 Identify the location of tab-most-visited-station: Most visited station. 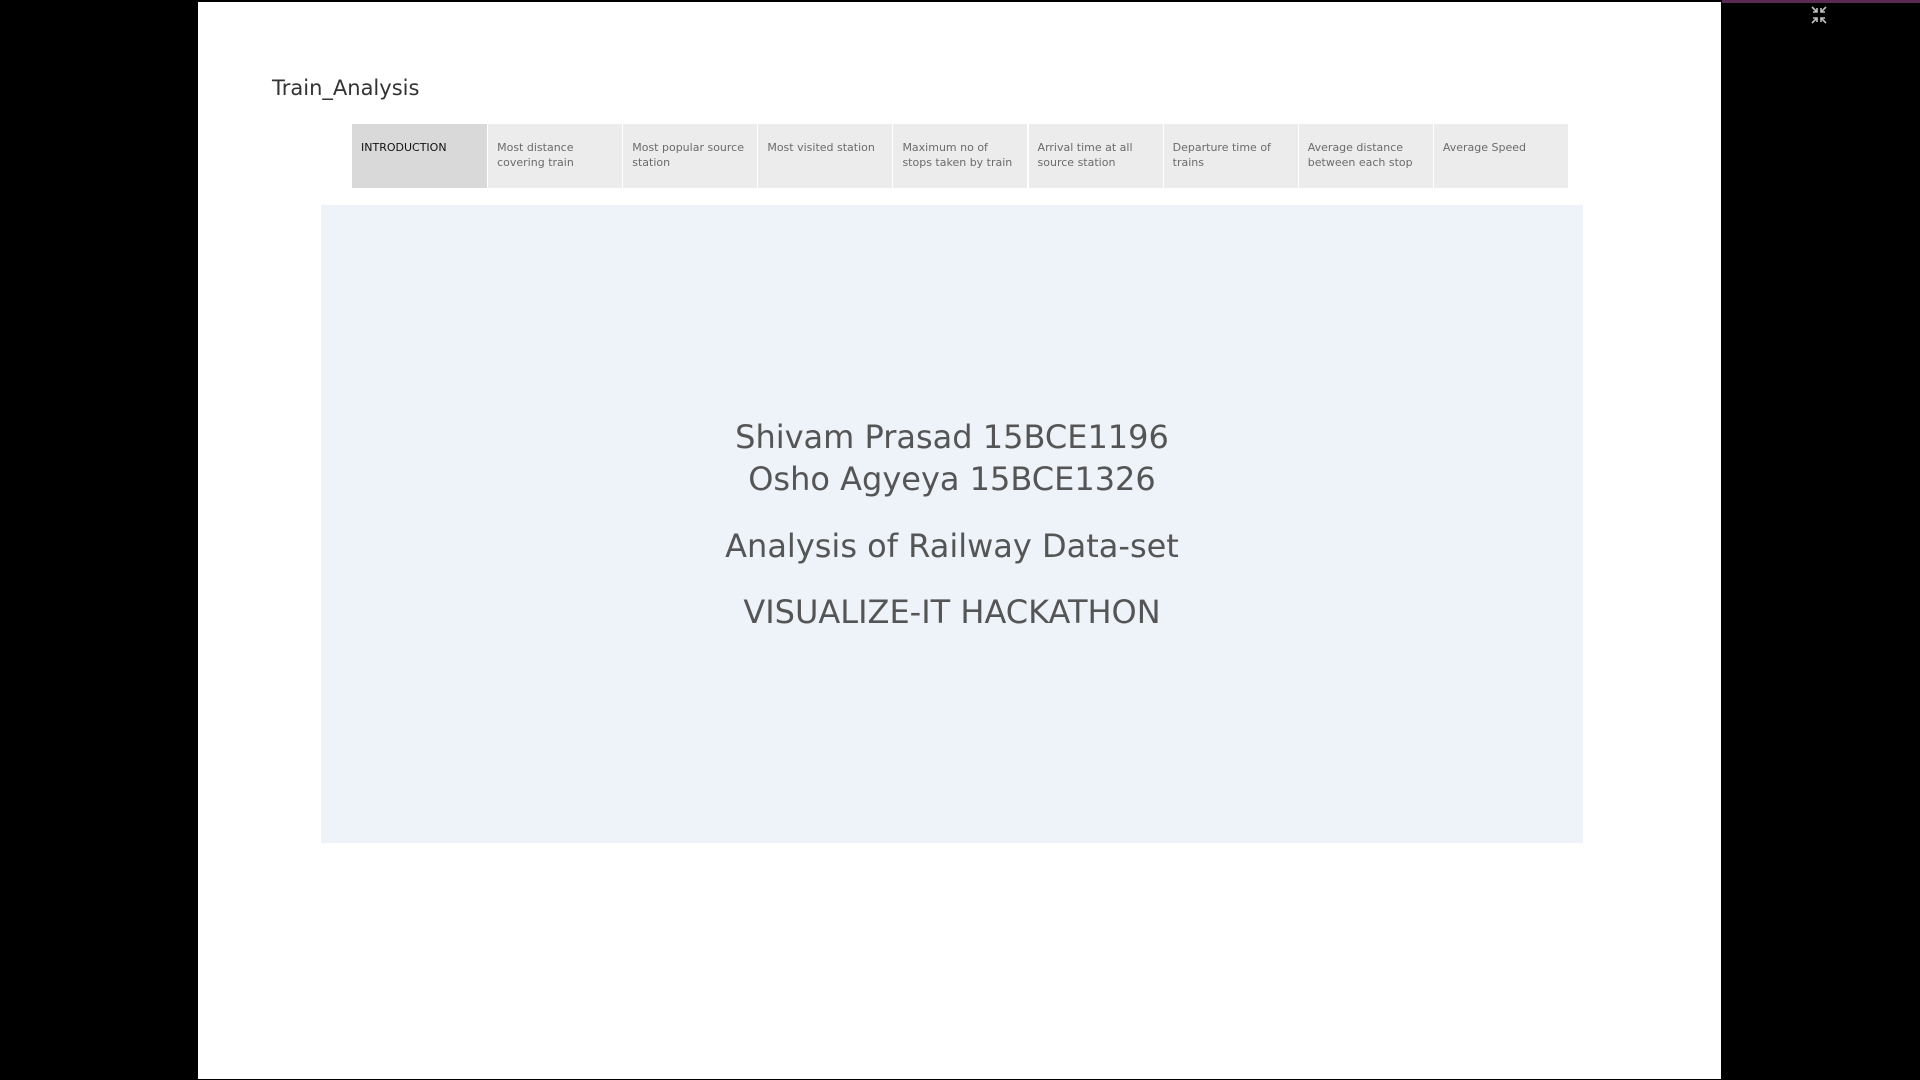
(825, 156).